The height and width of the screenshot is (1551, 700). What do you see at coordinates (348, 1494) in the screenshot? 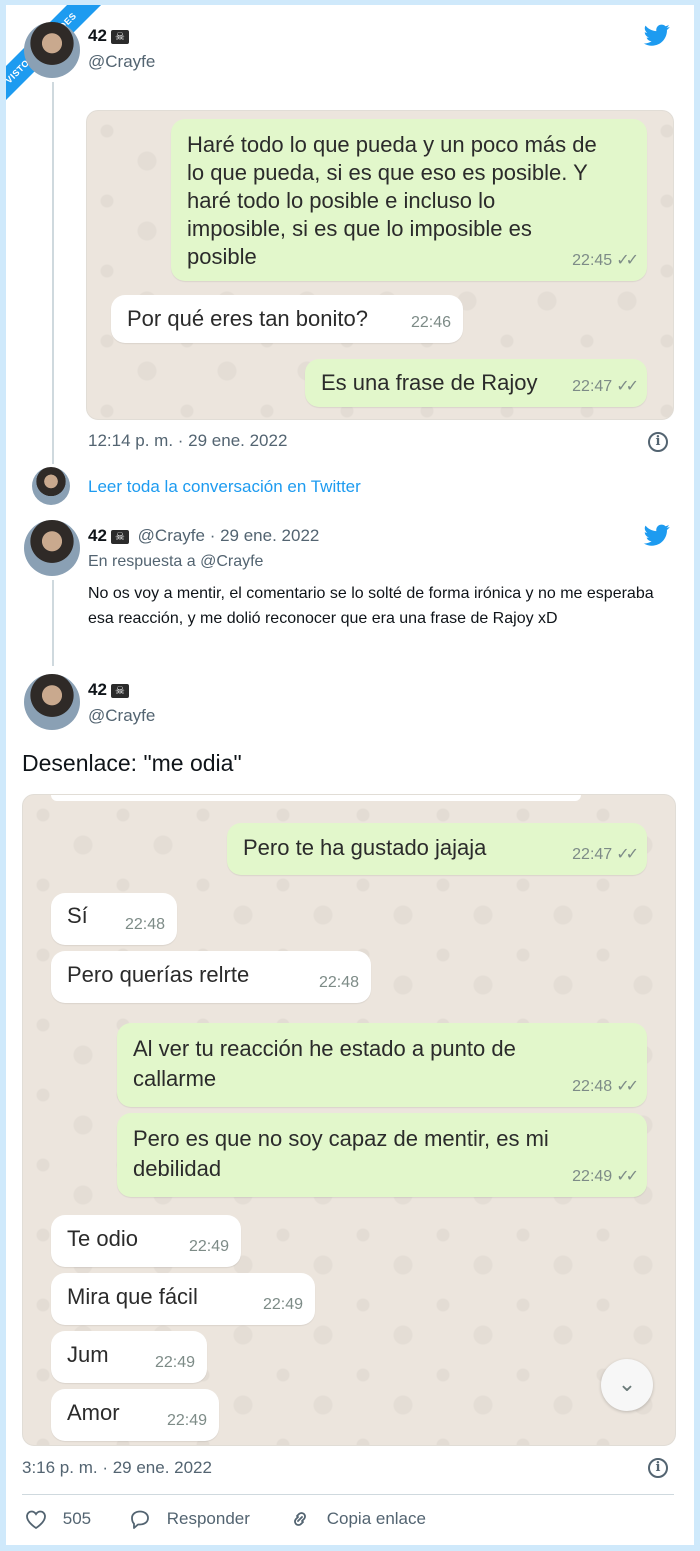
I see `divider` at bounding box center [348, 1494].